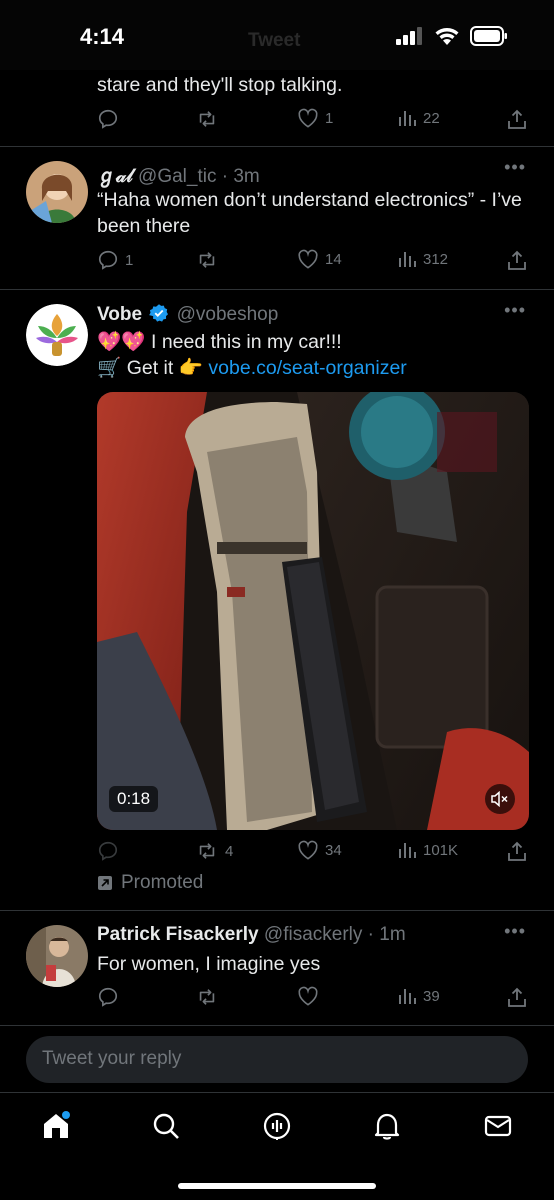 This screenshot has width=554, height=1200. Describe the element at coordinates (240, 176) in the screenshot. I see `tweet-time: · 3m` at that location.